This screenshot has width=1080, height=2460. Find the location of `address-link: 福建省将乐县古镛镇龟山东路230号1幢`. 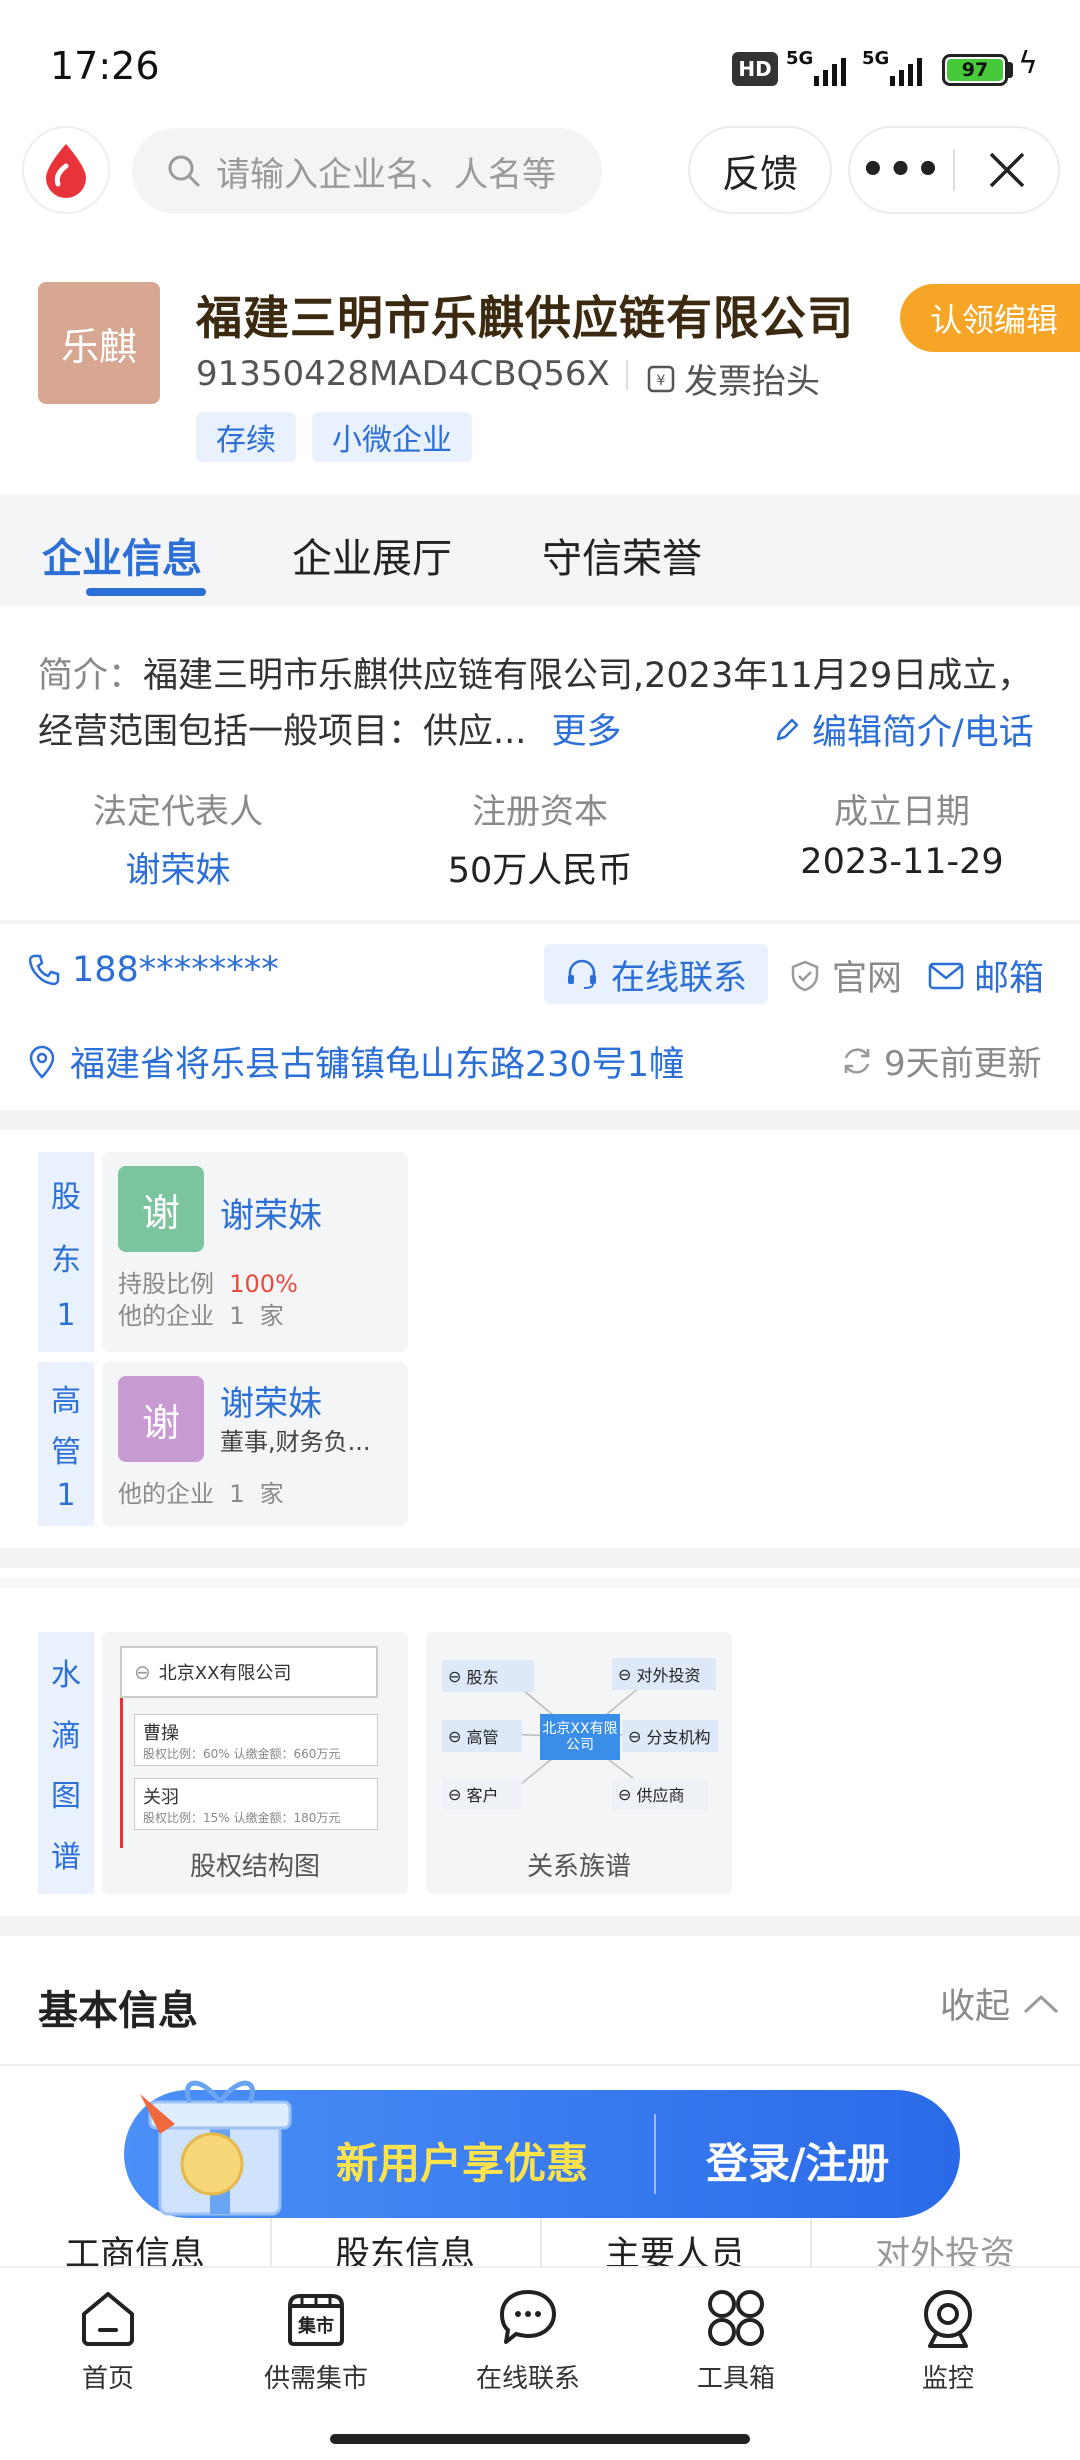

address-link: 福建省将乐县古镛镇龟山东路230号1幢 is located at coordinates (355, 1061).